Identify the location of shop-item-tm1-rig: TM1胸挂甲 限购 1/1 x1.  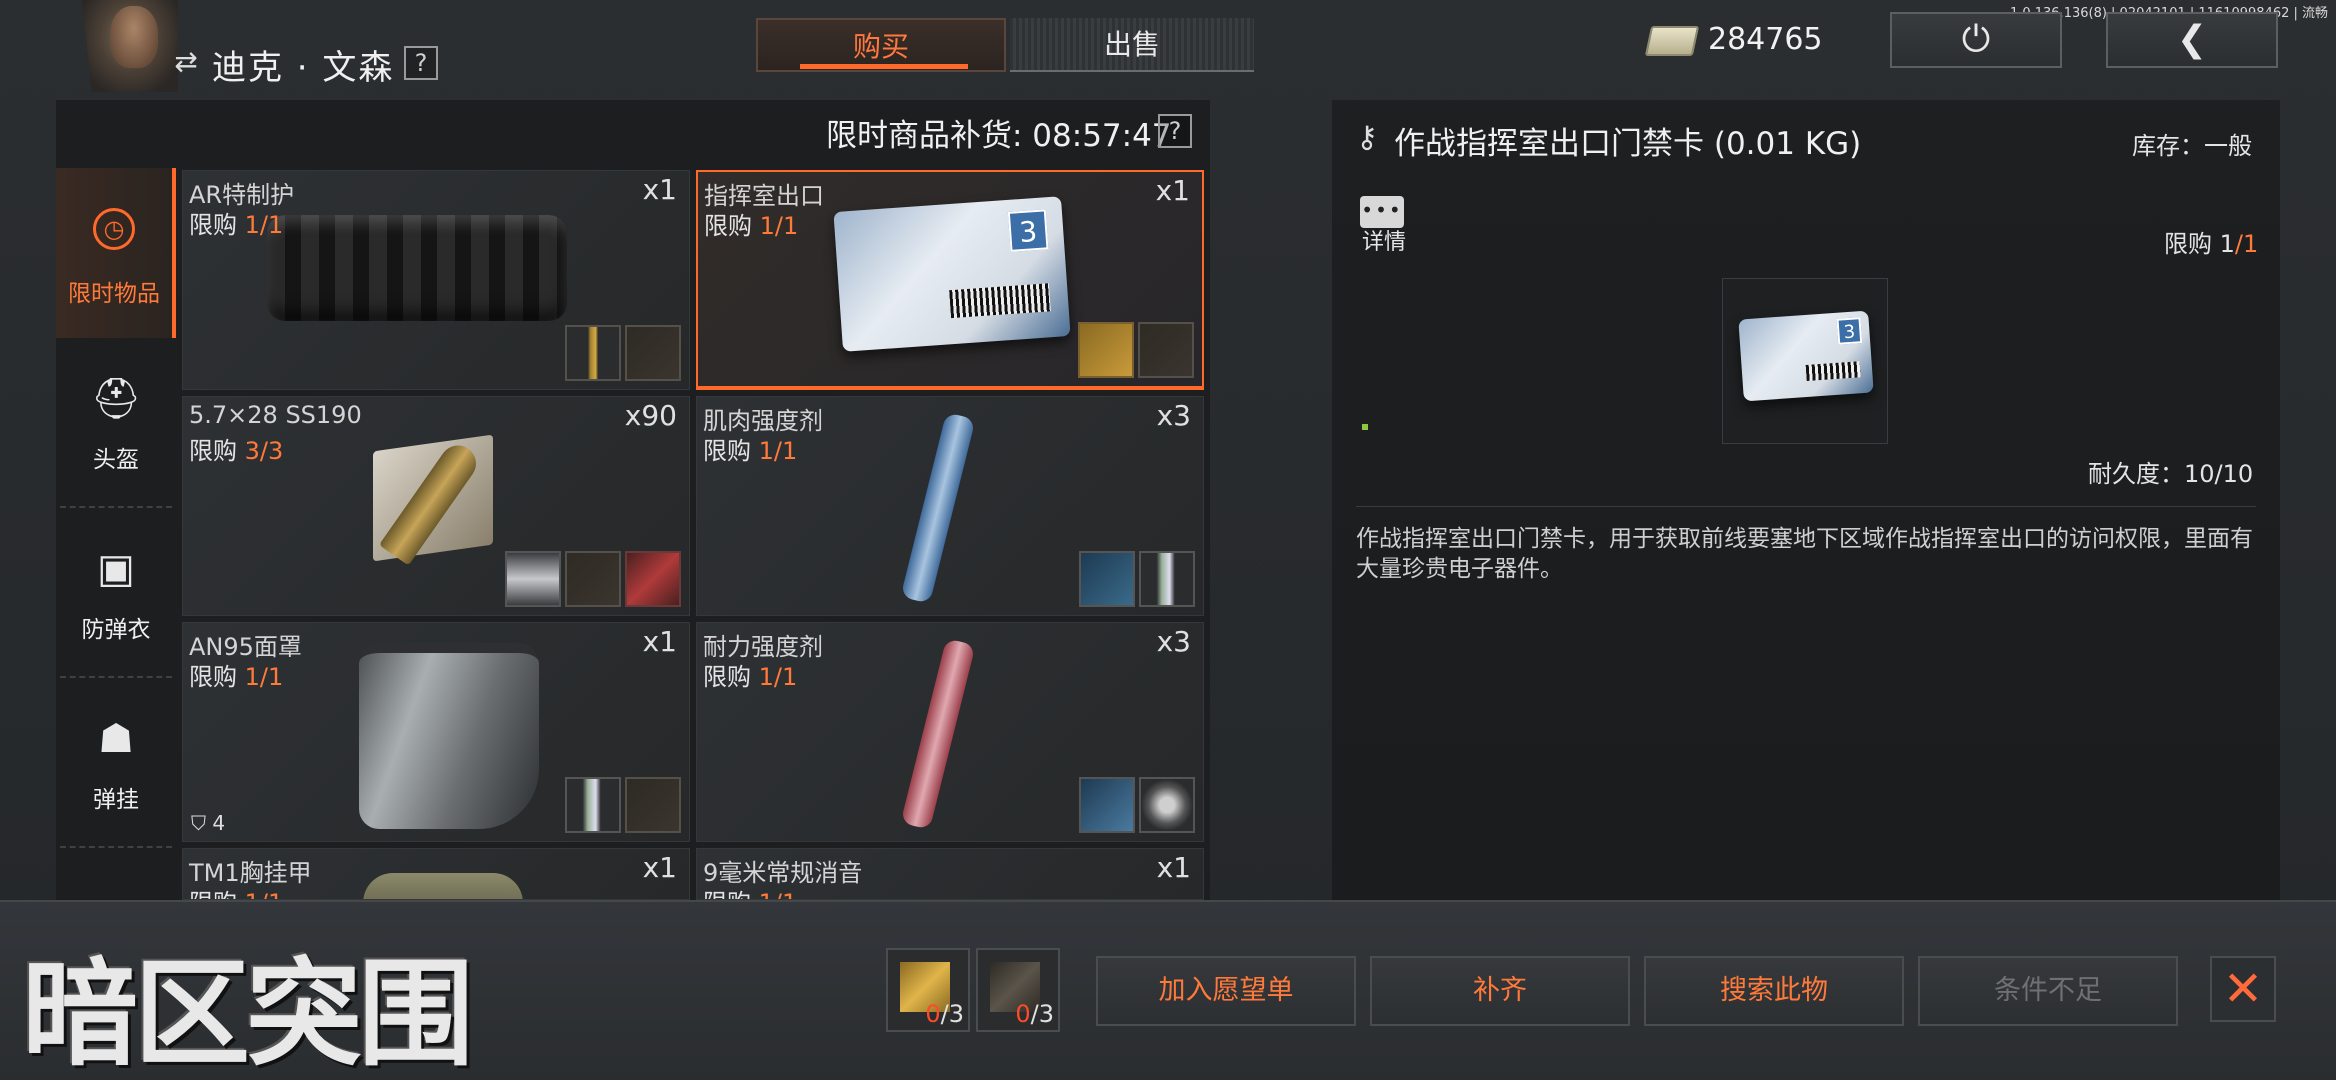
(436, 874).